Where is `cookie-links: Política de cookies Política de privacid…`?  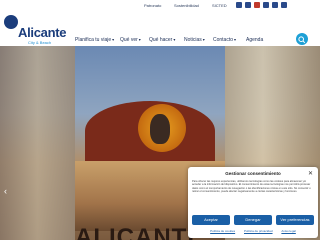 cookie-links: Política de cookies Política de privacid… is located at coordinates (253, 231).